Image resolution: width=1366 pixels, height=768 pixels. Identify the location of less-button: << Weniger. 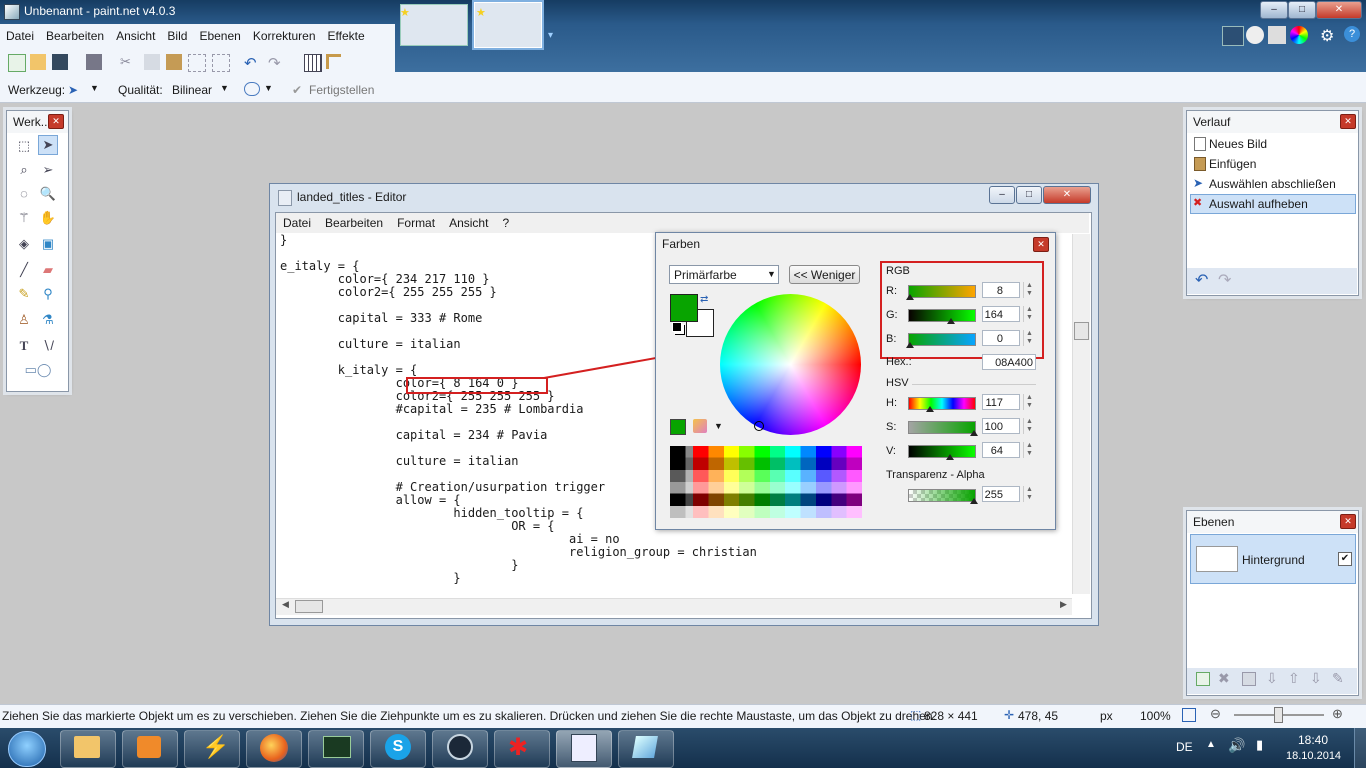
(824, 274).